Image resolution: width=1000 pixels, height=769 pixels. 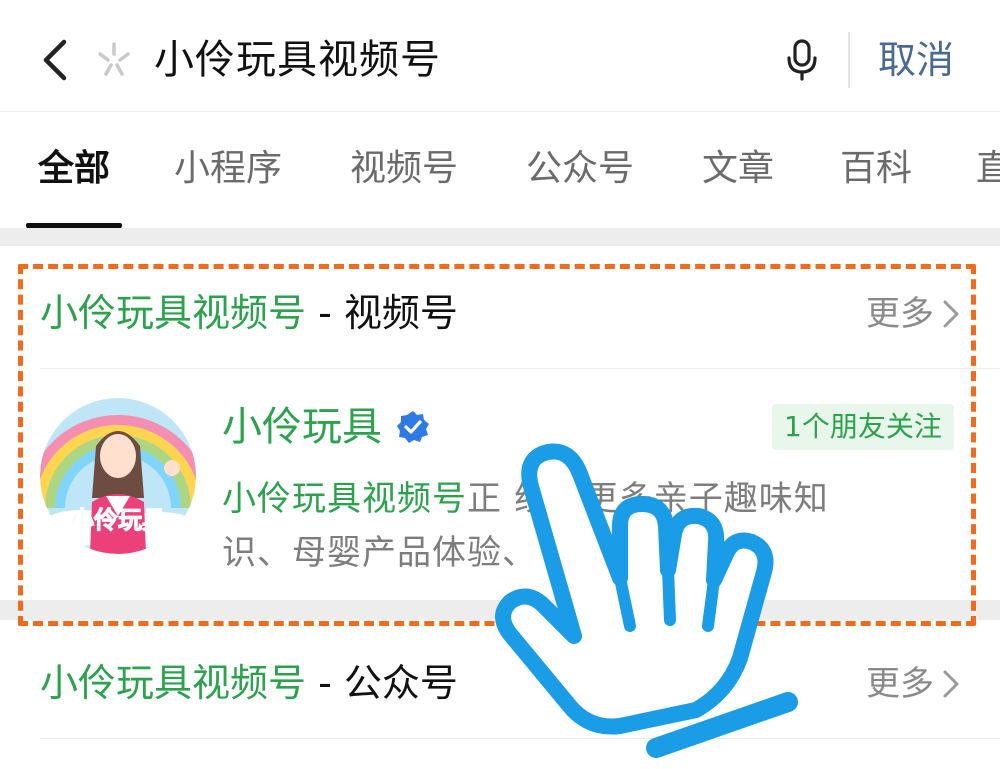 I want to click on tab-encyclopedia: 百科, so click(x=876, y=169).